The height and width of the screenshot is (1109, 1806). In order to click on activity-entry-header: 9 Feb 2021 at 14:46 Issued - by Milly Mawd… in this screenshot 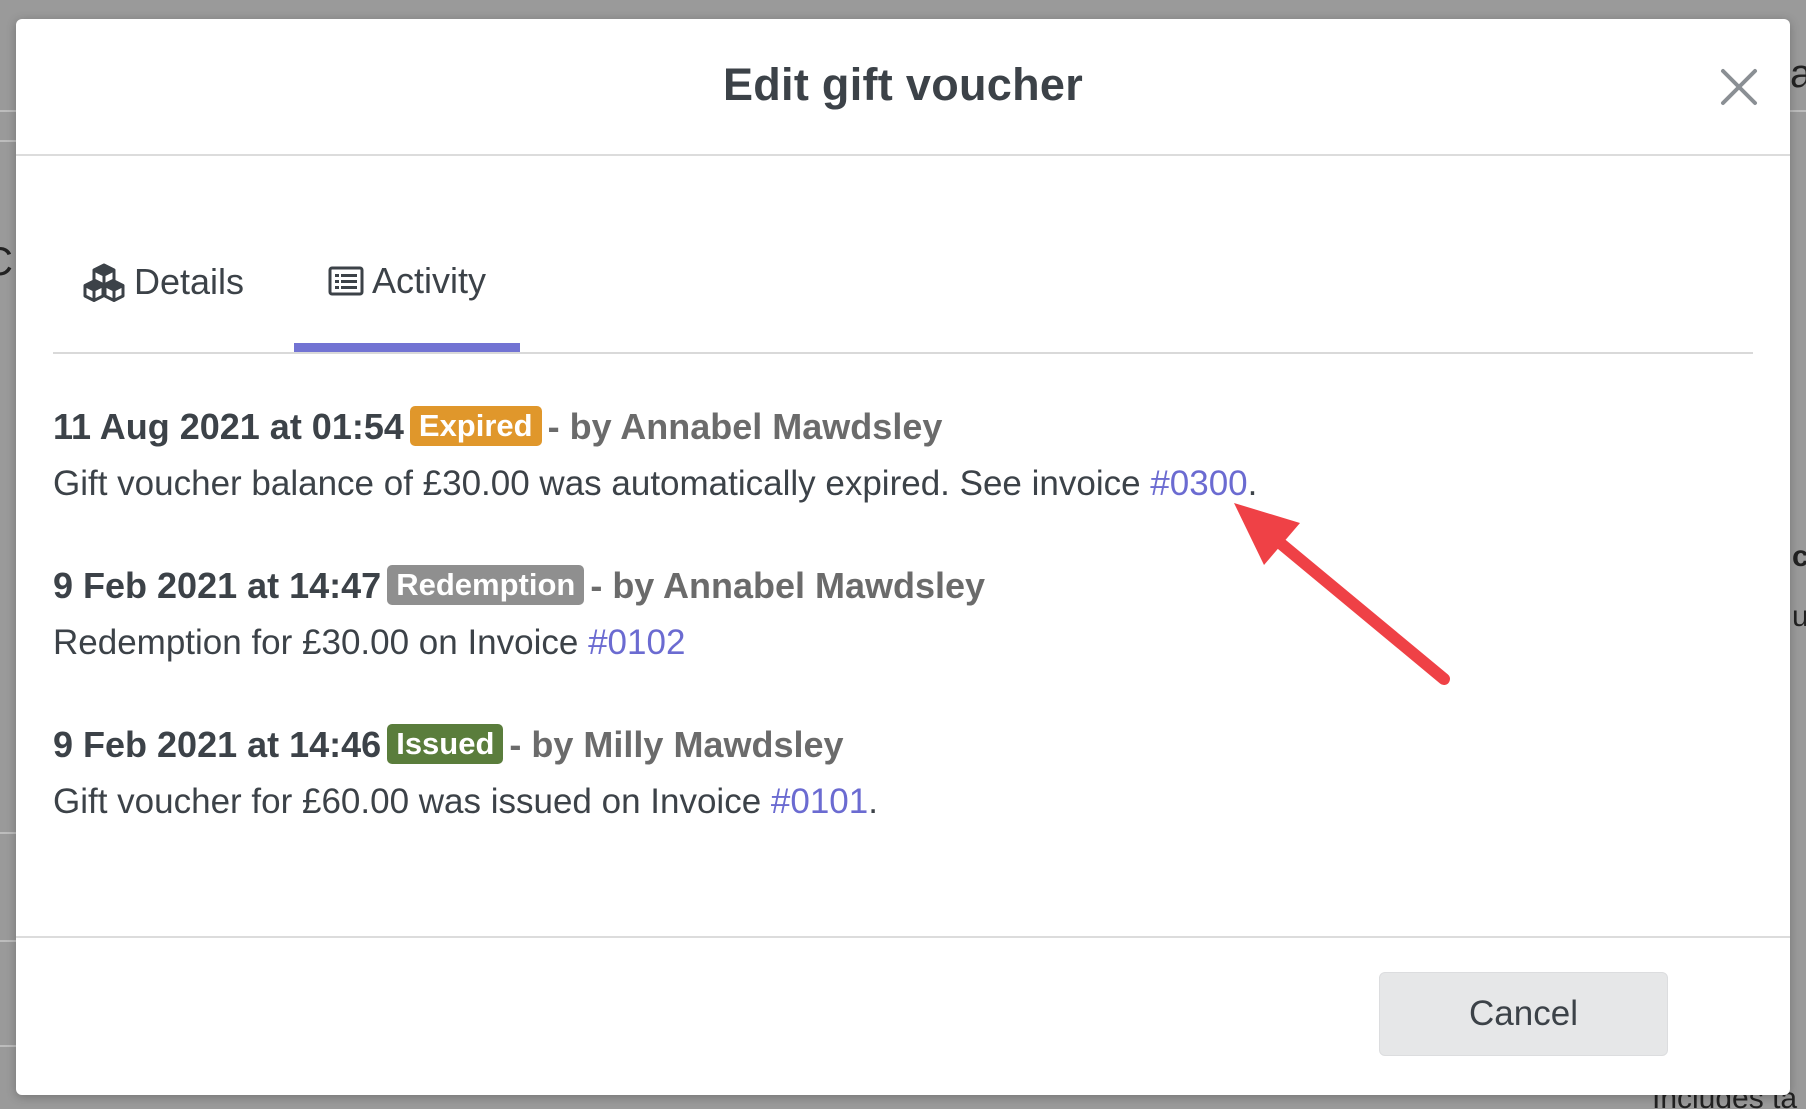, I will do `click(903, 745)`.